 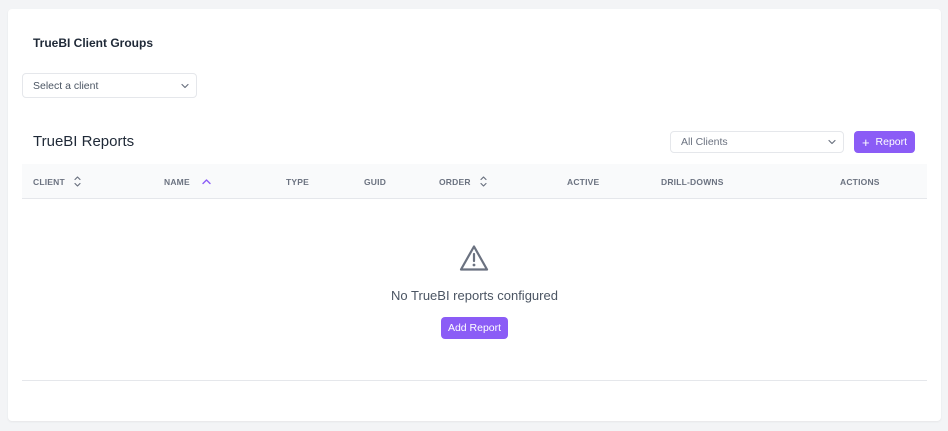 I want to click on empty-state-message: No TrueBI reports configured, so click(x=474, y=295).